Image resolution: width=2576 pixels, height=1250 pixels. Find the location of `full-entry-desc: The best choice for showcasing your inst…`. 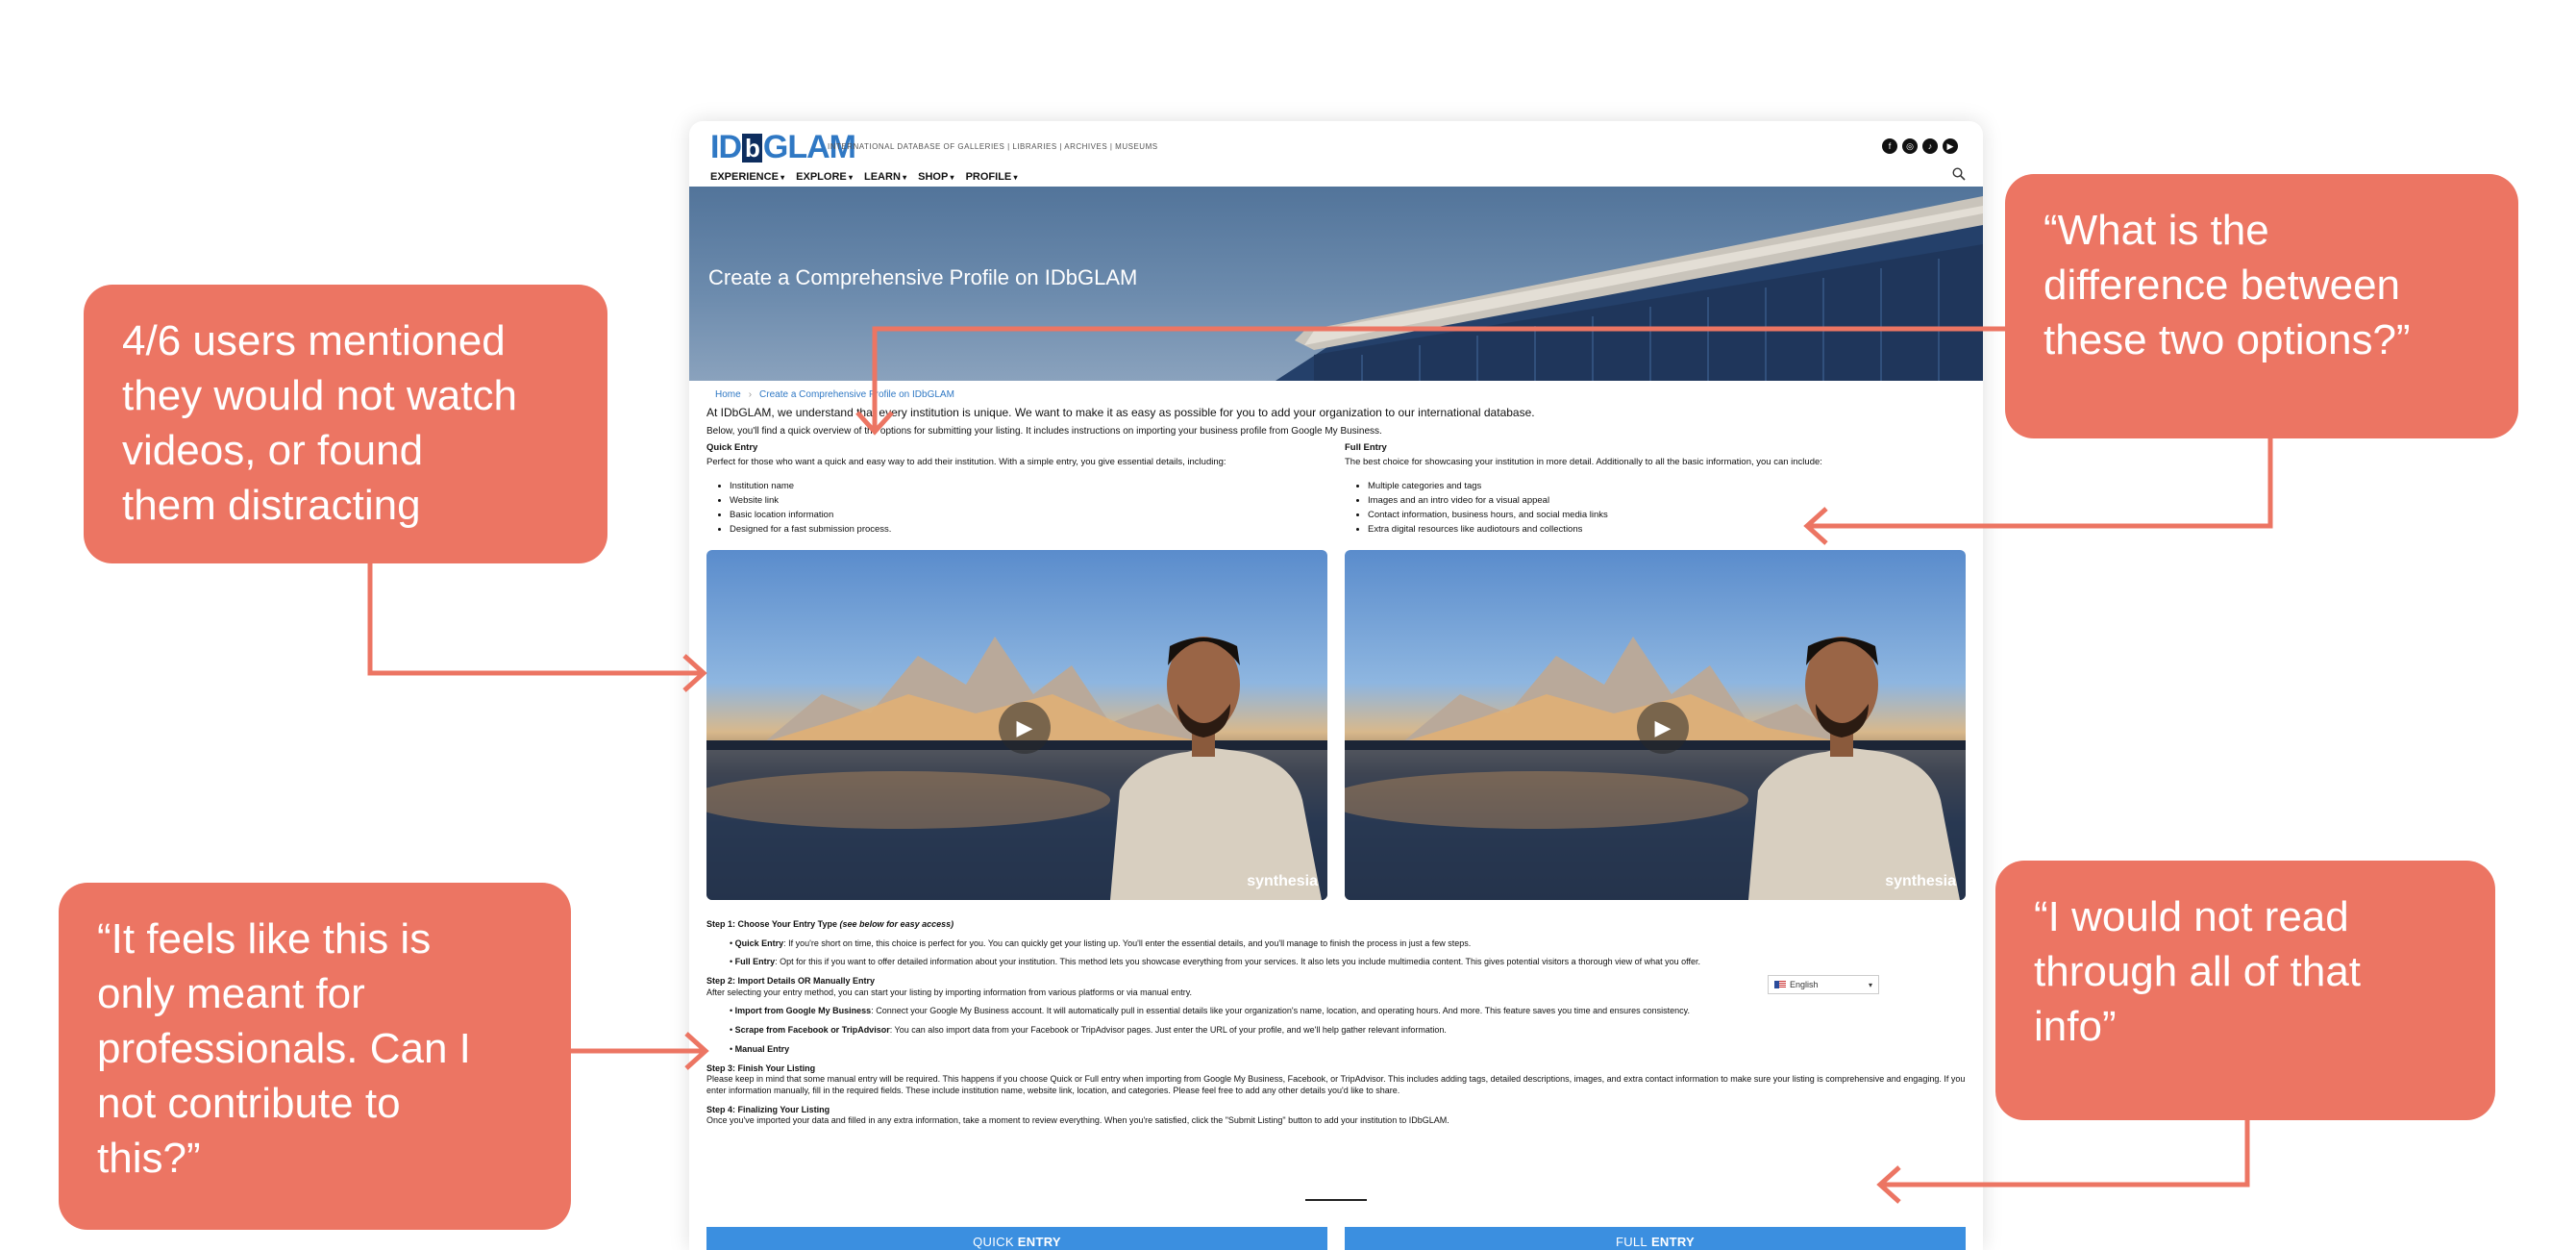

full-entry-desc: The best choice for showcasing your inst… is located at coordinates (1583, 462).